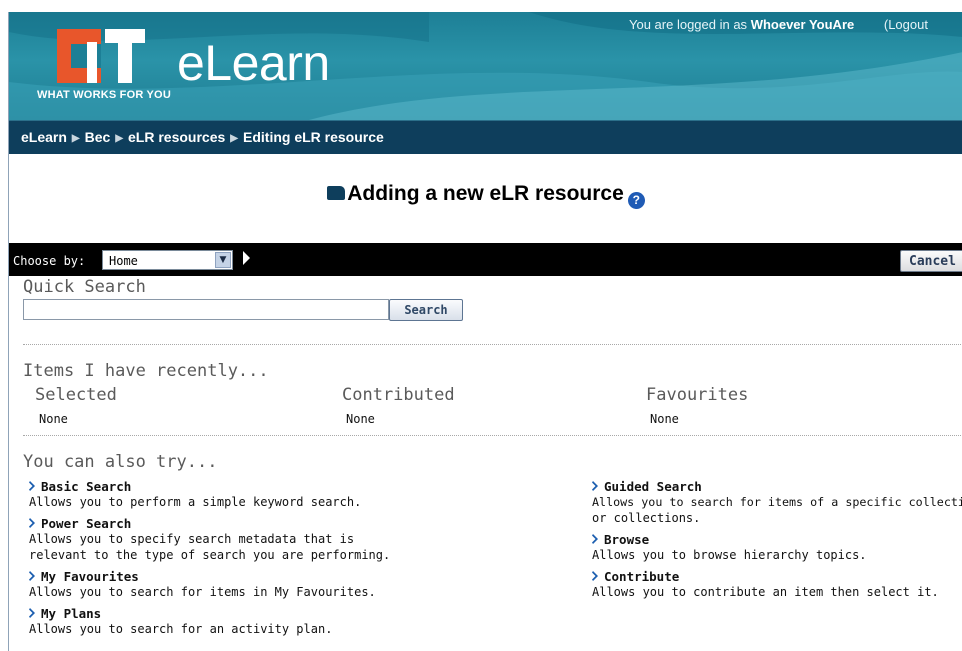 The image size is (962, 651). Describe the element at coordinates (398, 395) in the screenshot. I see `recent-contributed-heading: Contributed` at that location.